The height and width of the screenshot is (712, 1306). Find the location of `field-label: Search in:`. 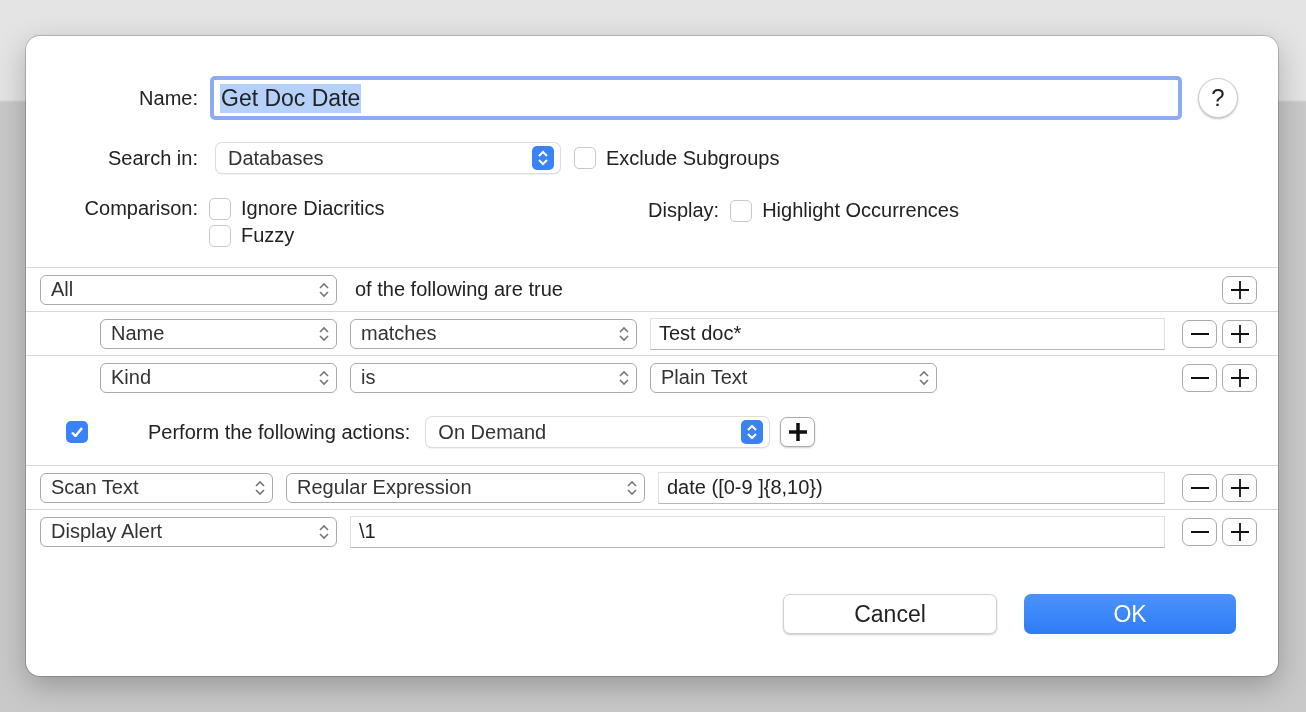

field-label: Search in: is located at coordinates (152, 158).